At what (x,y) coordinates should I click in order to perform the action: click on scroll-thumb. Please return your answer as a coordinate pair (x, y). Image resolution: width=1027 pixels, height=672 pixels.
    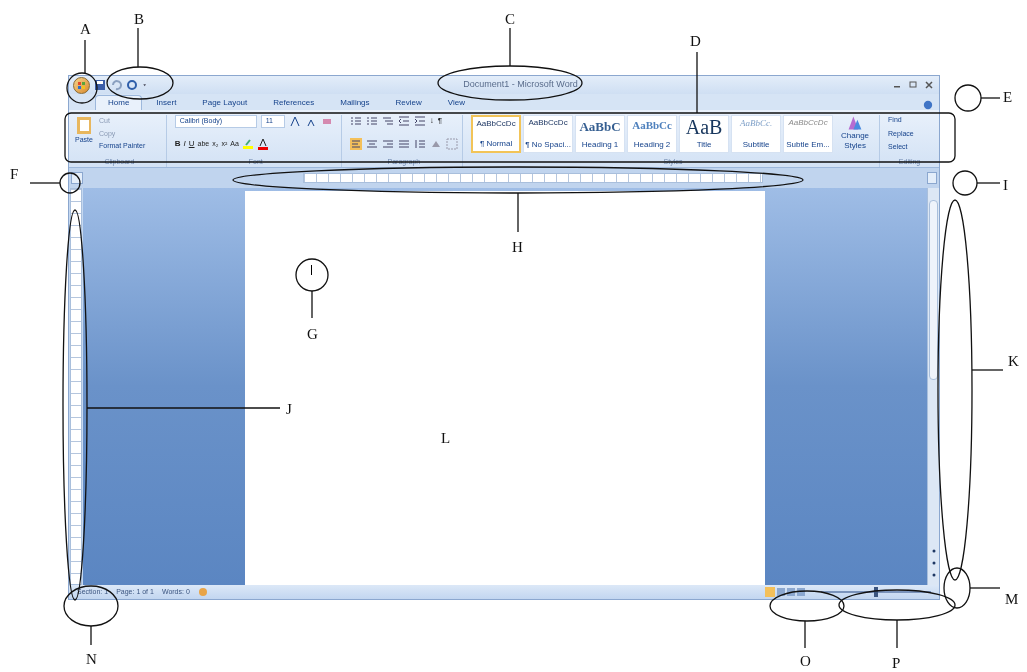
    Looking at the image, I should click on (933, 290).